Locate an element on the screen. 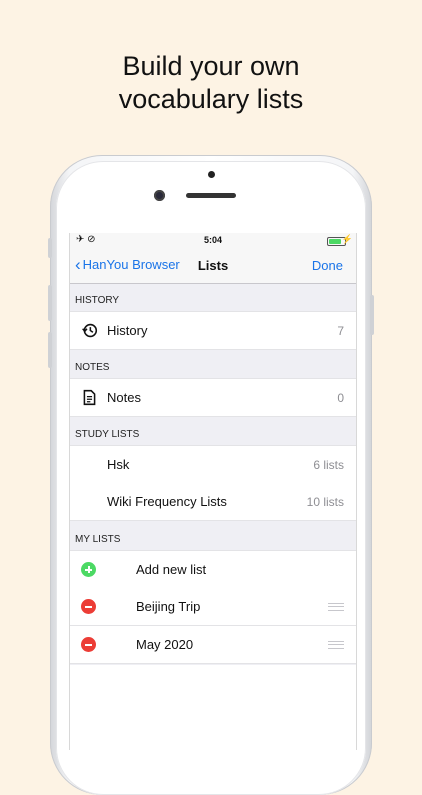  add-new-list-row: Add new list is located at coordinates (213, 569).